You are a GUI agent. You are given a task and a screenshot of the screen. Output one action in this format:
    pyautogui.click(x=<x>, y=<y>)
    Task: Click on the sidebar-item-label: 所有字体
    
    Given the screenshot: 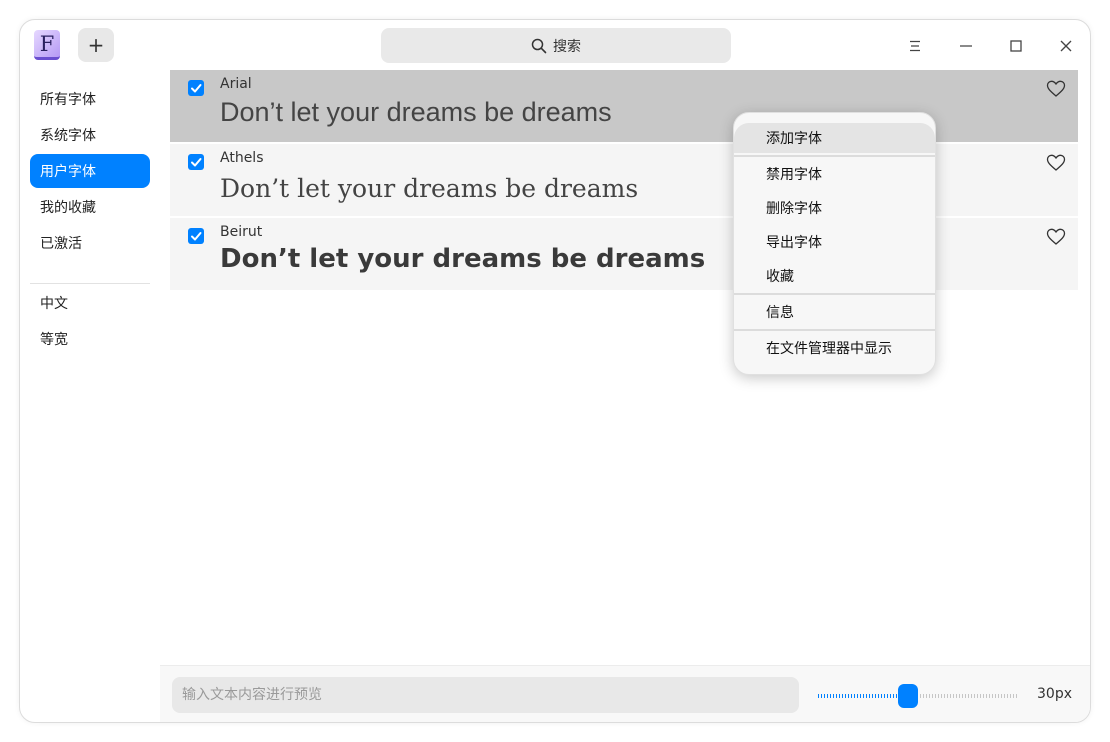 What is the action you would take?
    pyautogui.click(x=68, y=100)
    